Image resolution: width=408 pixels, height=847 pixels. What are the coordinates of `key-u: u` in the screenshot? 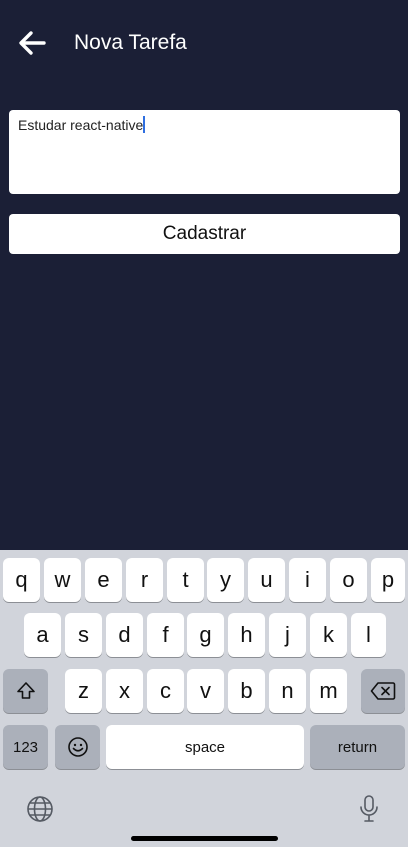 It's located at (266, 580).